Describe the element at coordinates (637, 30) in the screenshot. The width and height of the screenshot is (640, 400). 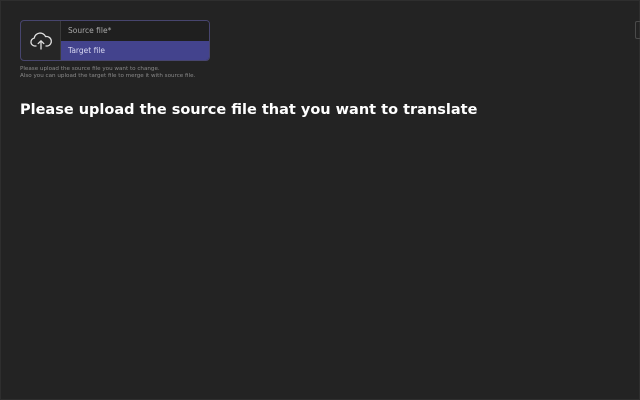
I see `edge-toggle-button` at that location.